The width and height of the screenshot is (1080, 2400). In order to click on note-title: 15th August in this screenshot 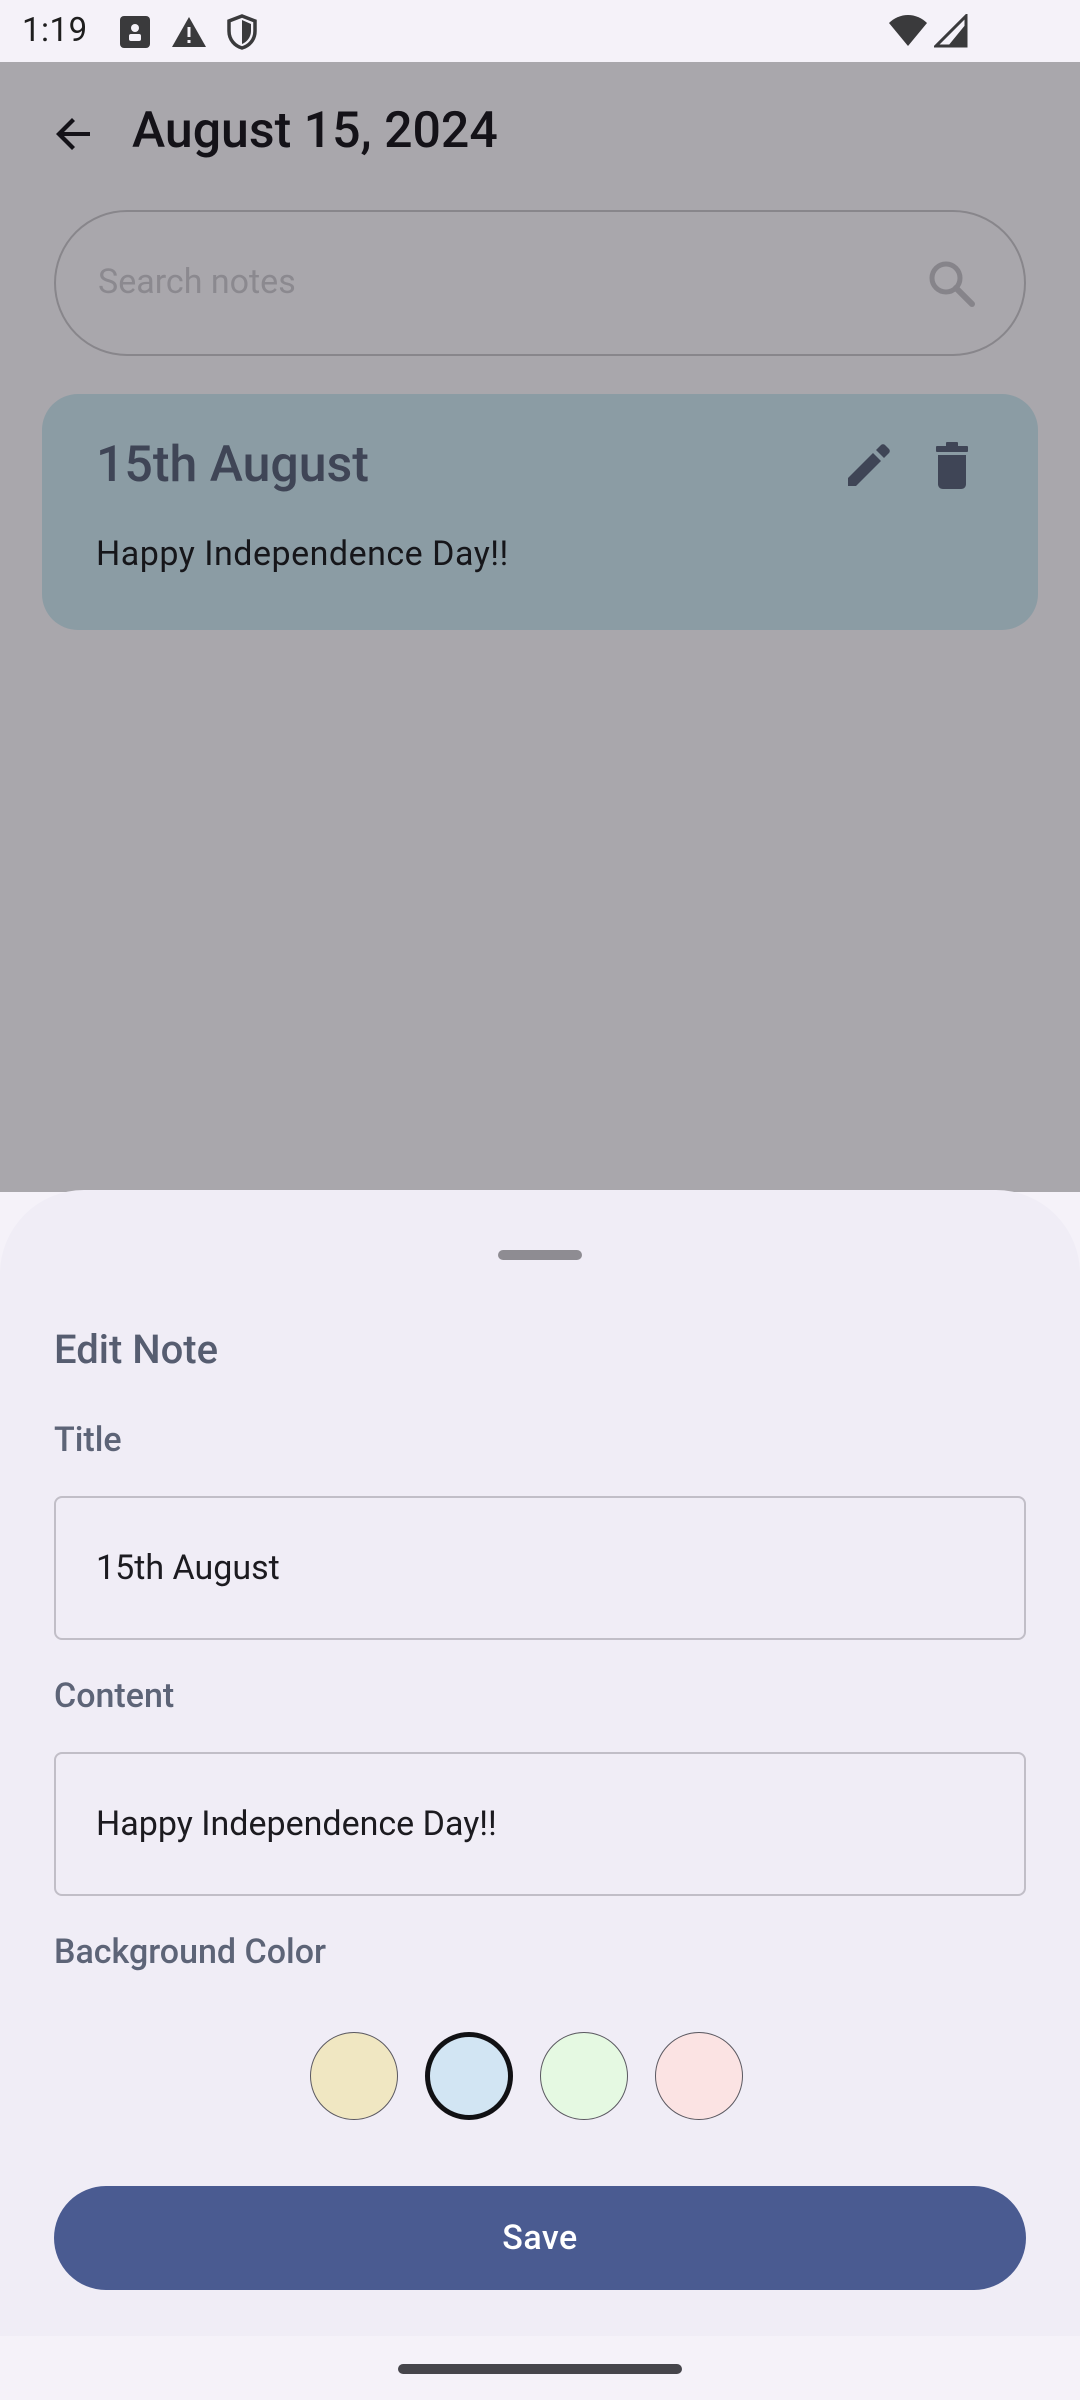, I will do `click(232, 465)`.